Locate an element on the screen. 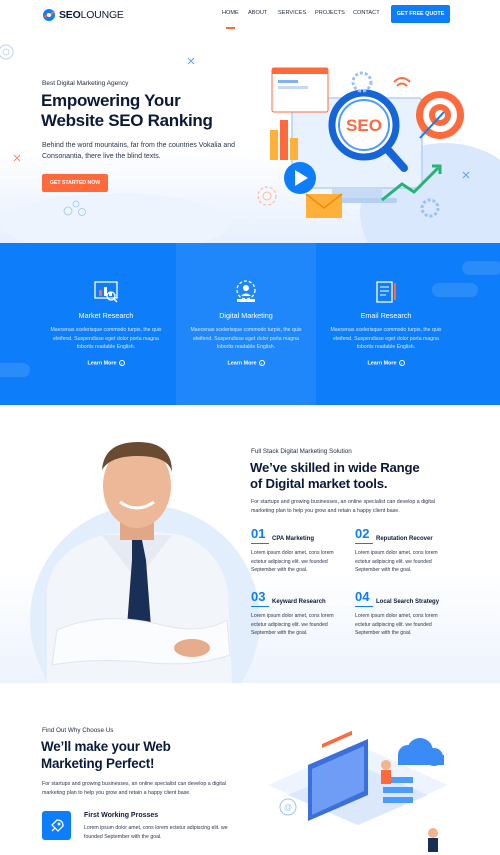 The height and width of the screenshot is (855, 500). businessman-photo is located at coordinates (139, 562).